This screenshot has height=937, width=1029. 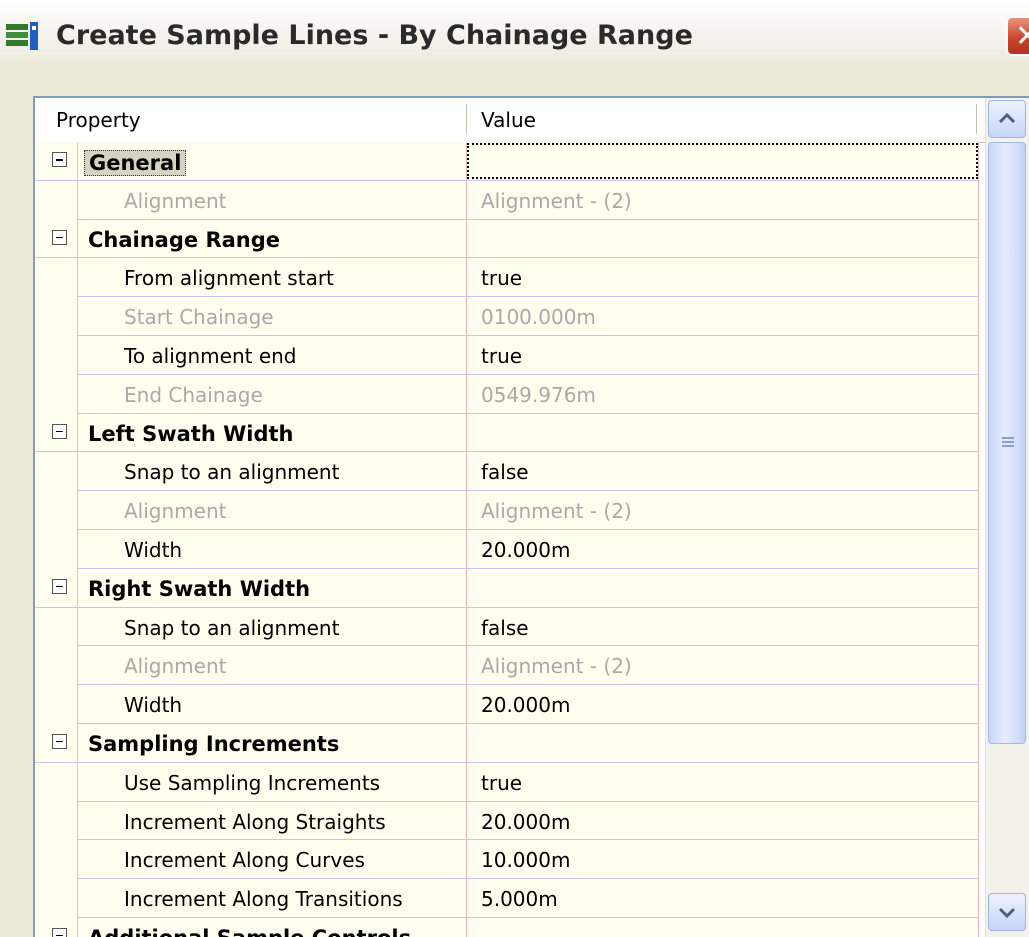 I want to click on category-label: Left Swath Width, so click(x=191, y=433).